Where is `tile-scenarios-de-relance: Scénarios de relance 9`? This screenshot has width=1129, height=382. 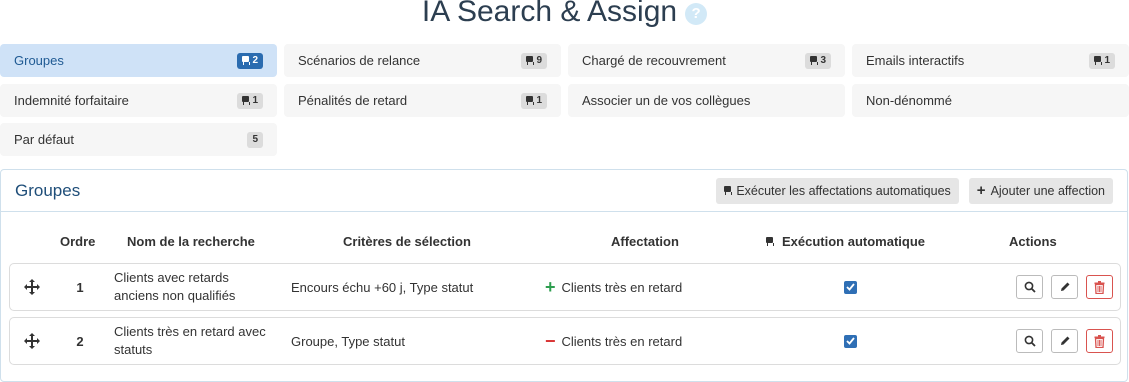 tile-scenarios-de-relance: Scénarios de relance 9 is located at coordinates (422, 60).